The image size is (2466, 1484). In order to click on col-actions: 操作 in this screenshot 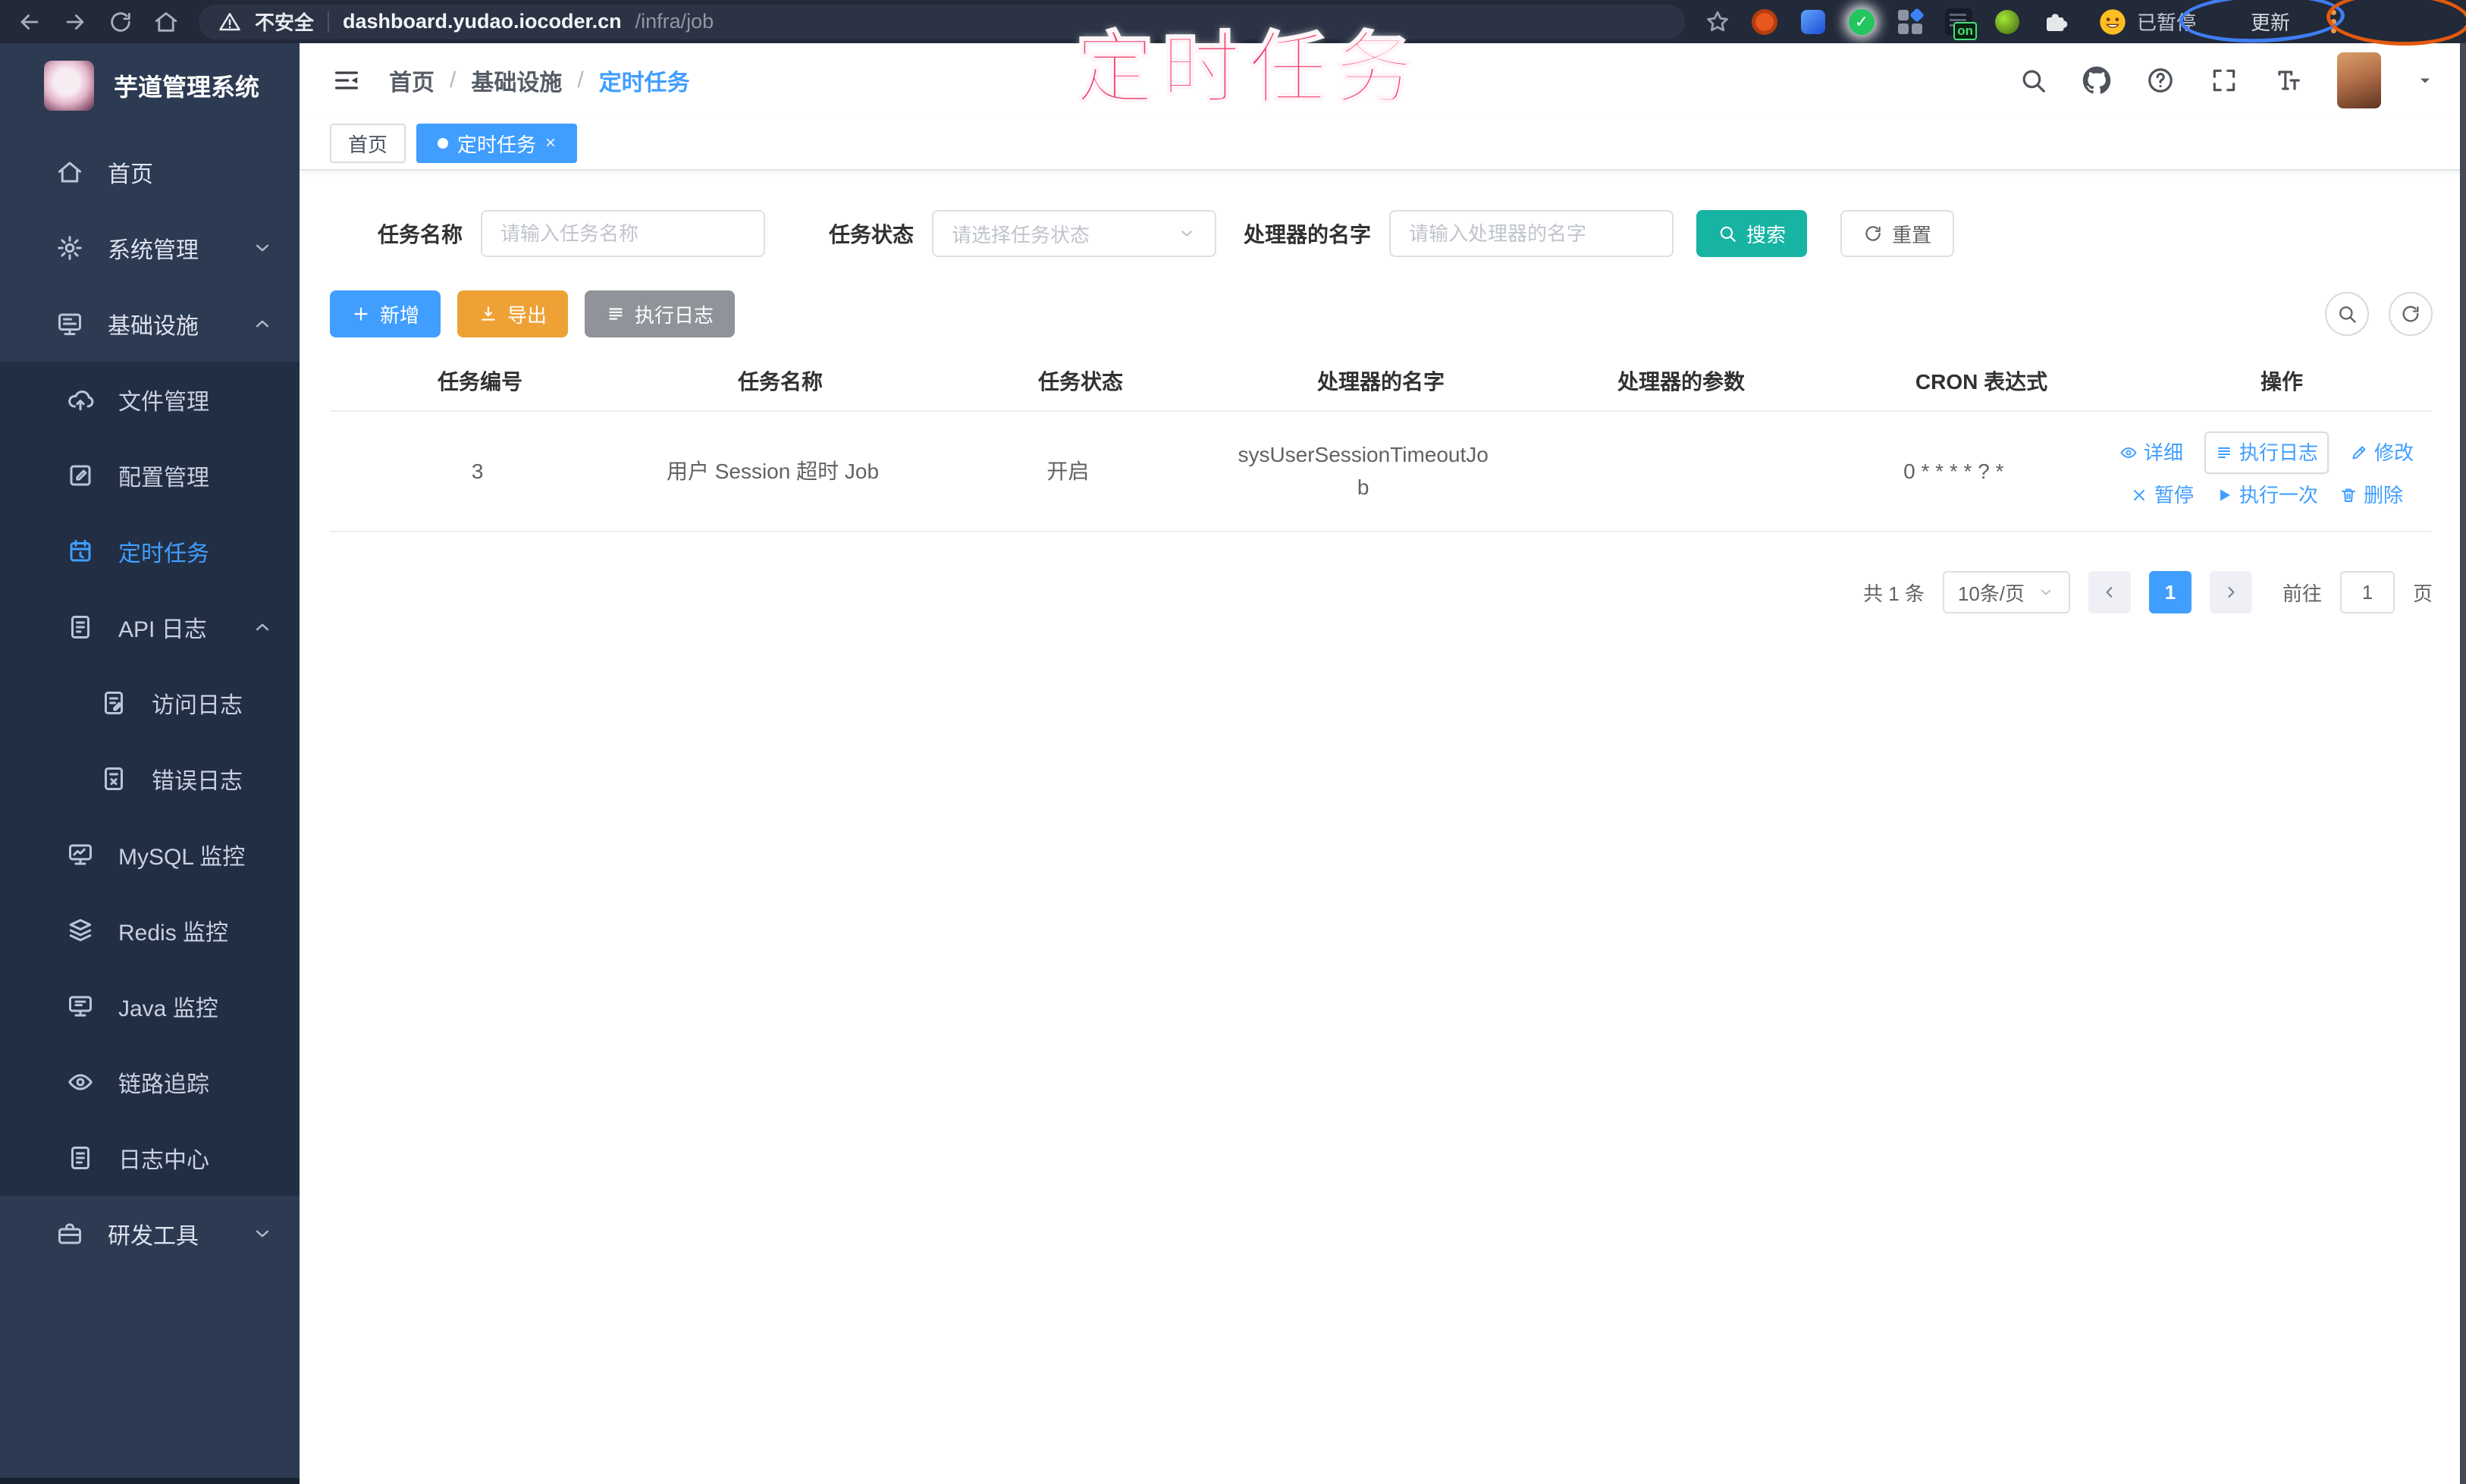, I will do `click(2281, 382)`.